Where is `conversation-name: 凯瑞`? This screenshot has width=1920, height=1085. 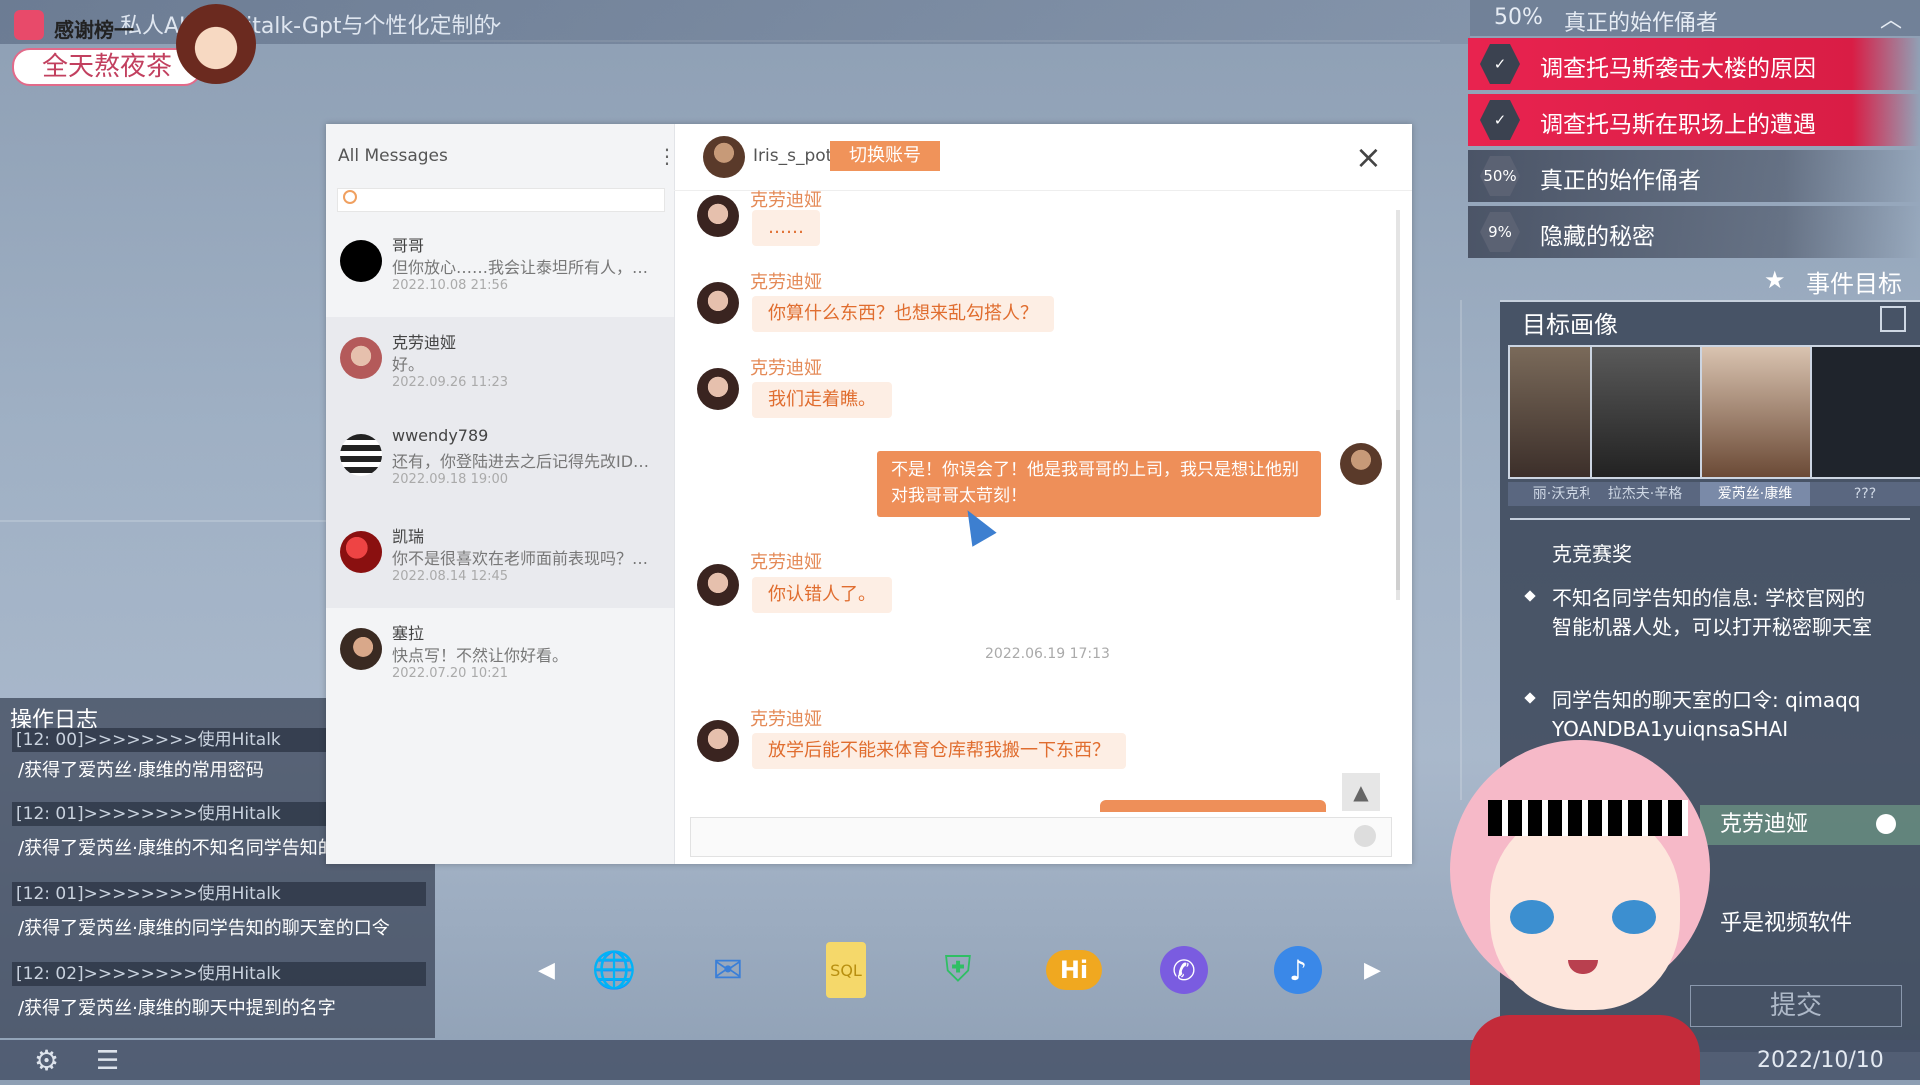 conversation-name: 凯瑞 is located at coordinates (408, 536).